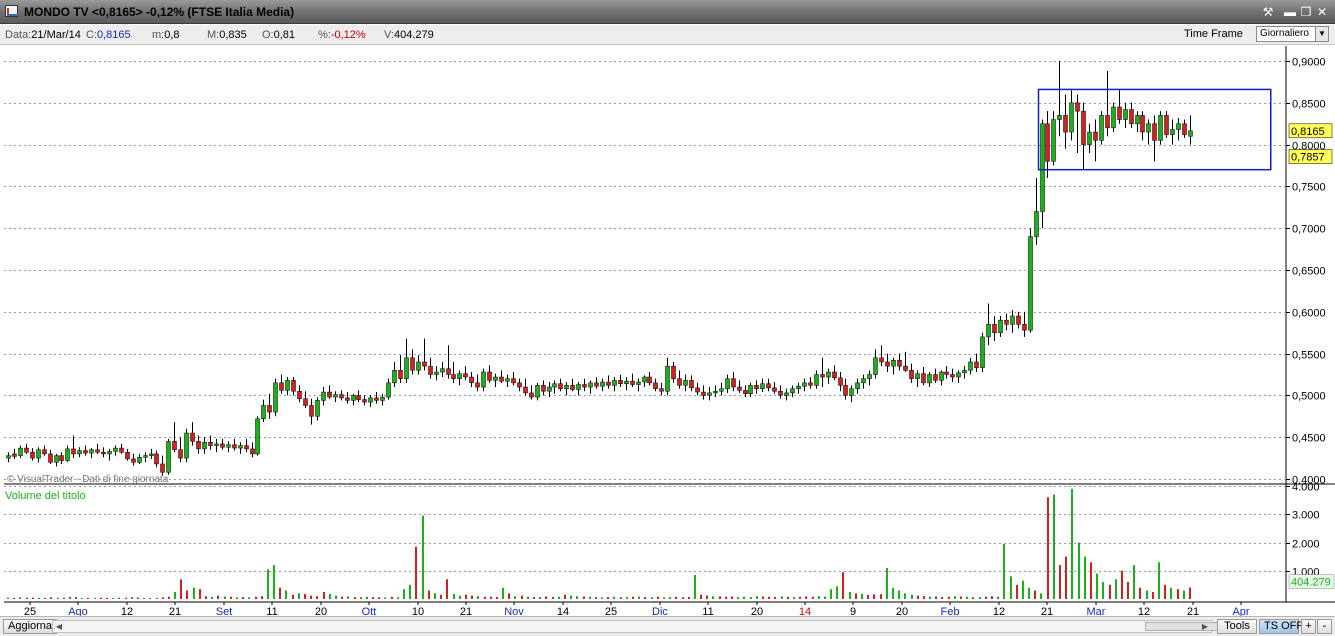 Image resolution: width=1335 pixels, height=636 pixels. I want to click on chart-scrollbar: ◀ ▶, so click(648, 626).